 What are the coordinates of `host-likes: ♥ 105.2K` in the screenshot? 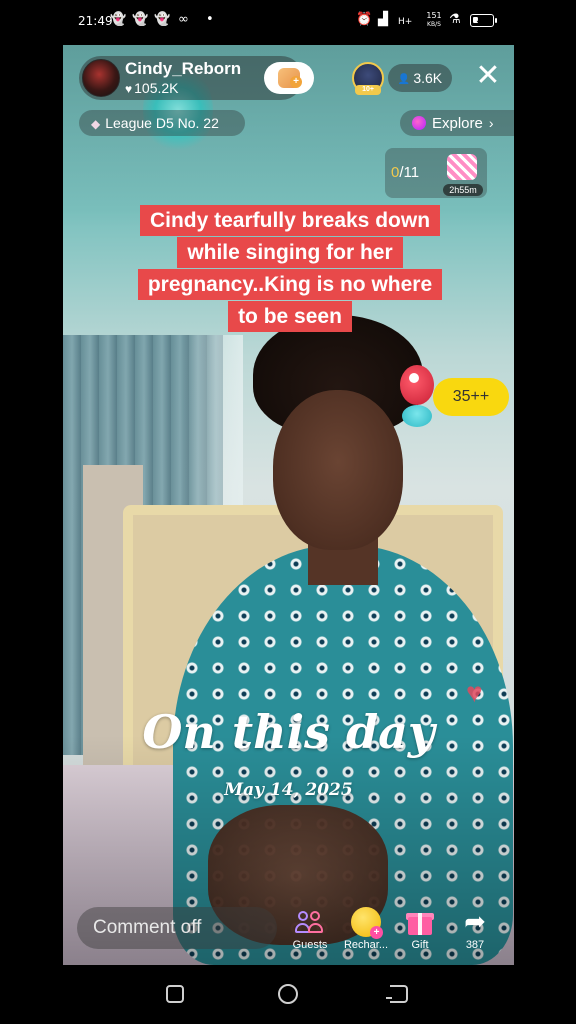 It's located at (152, 88).